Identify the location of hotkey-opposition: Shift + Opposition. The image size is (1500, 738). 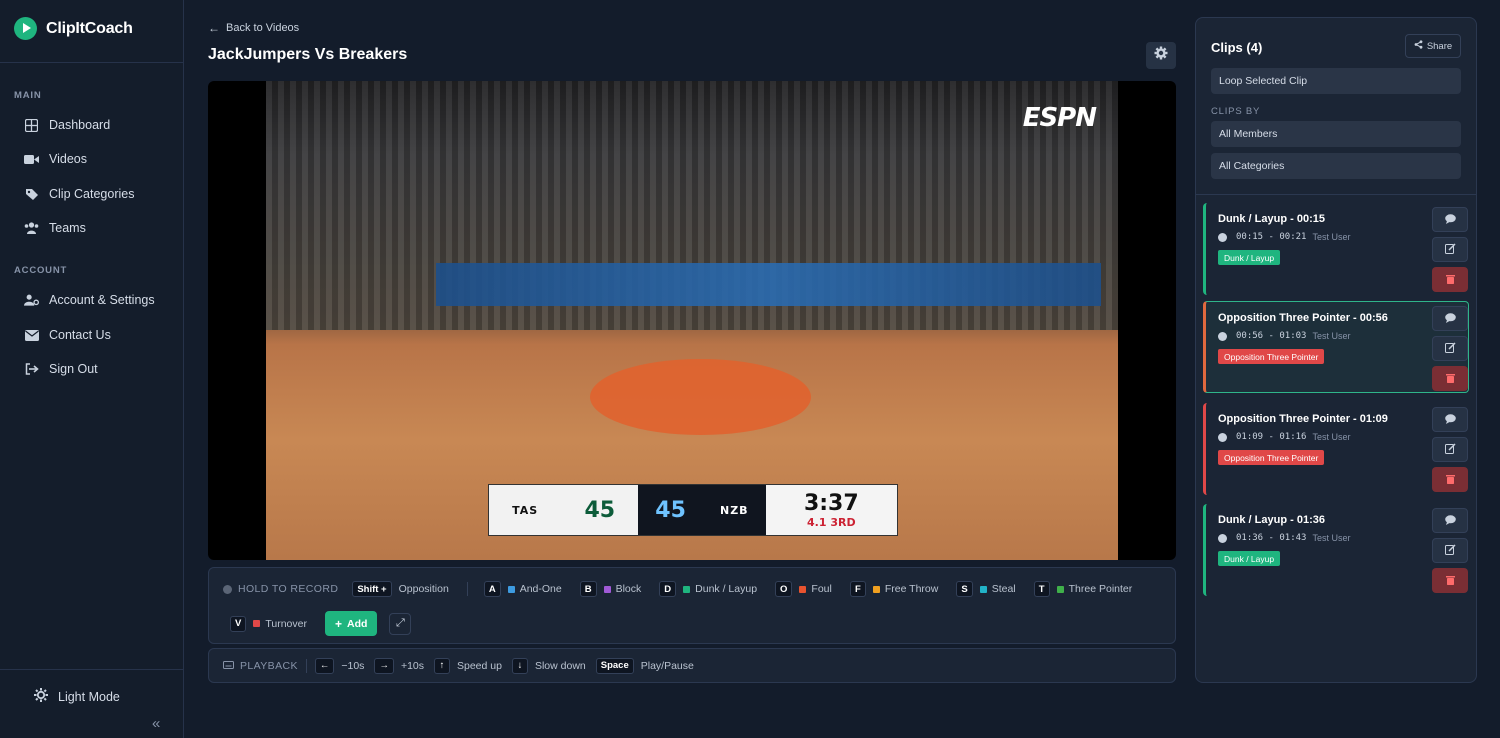
(400, 589).